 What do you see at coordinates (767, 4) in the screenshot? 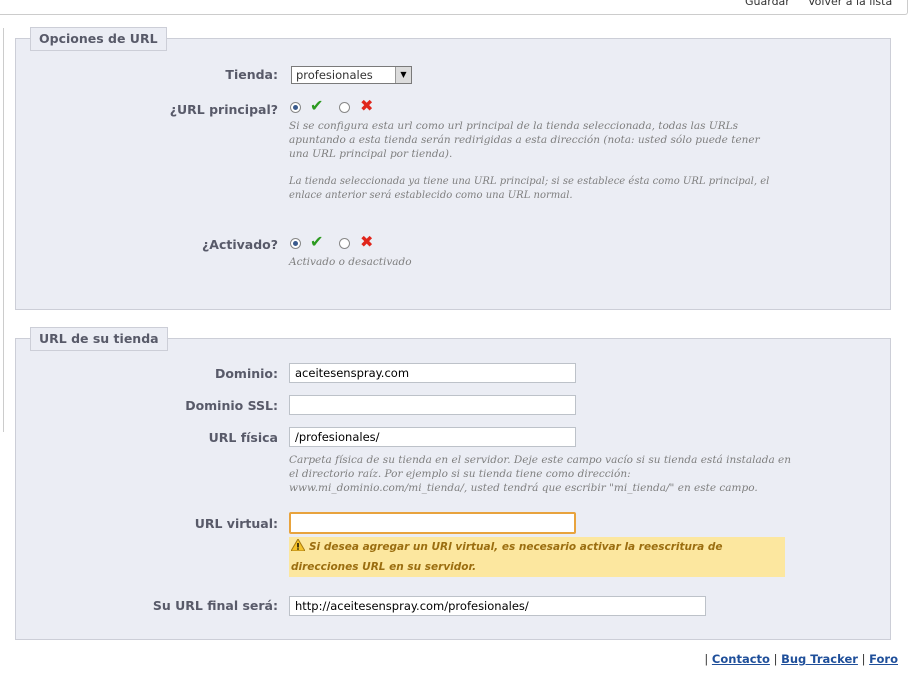
I see `save-button: Guardar` at bounding box center [767, 4].